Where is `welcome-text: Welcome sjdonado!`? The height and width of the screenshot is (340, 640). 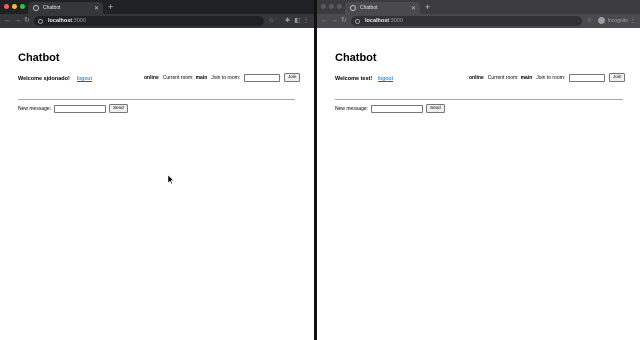
welcome-text: Welcome sjdonado! is located at coordinates (44, 79).